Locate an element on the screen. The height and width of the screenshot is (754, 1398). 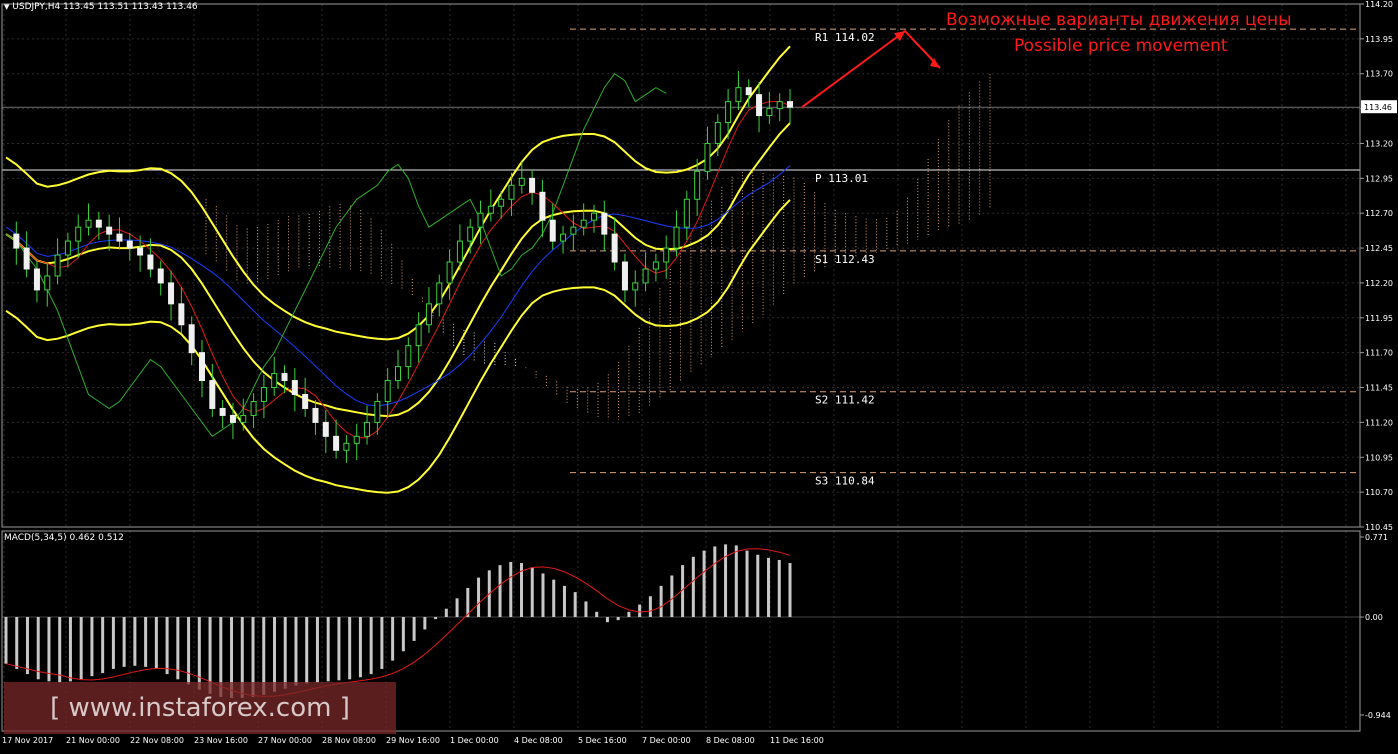
y-tick-label: 111.20 is located at coordinates (1379, 422).